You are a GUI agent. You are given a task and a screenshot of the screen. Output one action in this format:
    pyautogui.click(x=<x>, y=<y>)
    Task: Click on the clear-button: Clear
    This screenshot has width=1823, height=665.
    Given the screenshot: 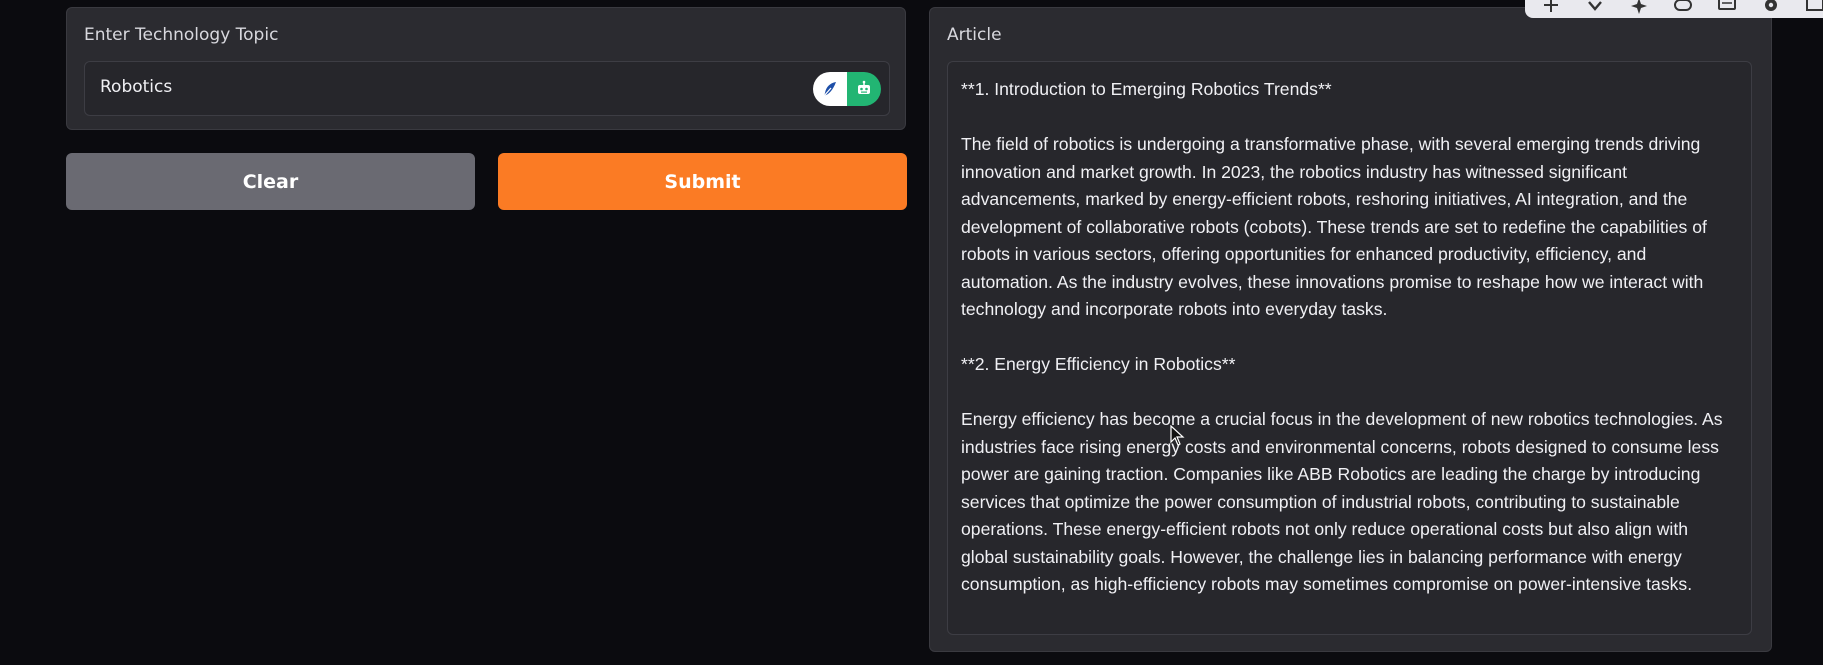 What is the action you would take?
    pyautogui.click(x=270, y=181)
    